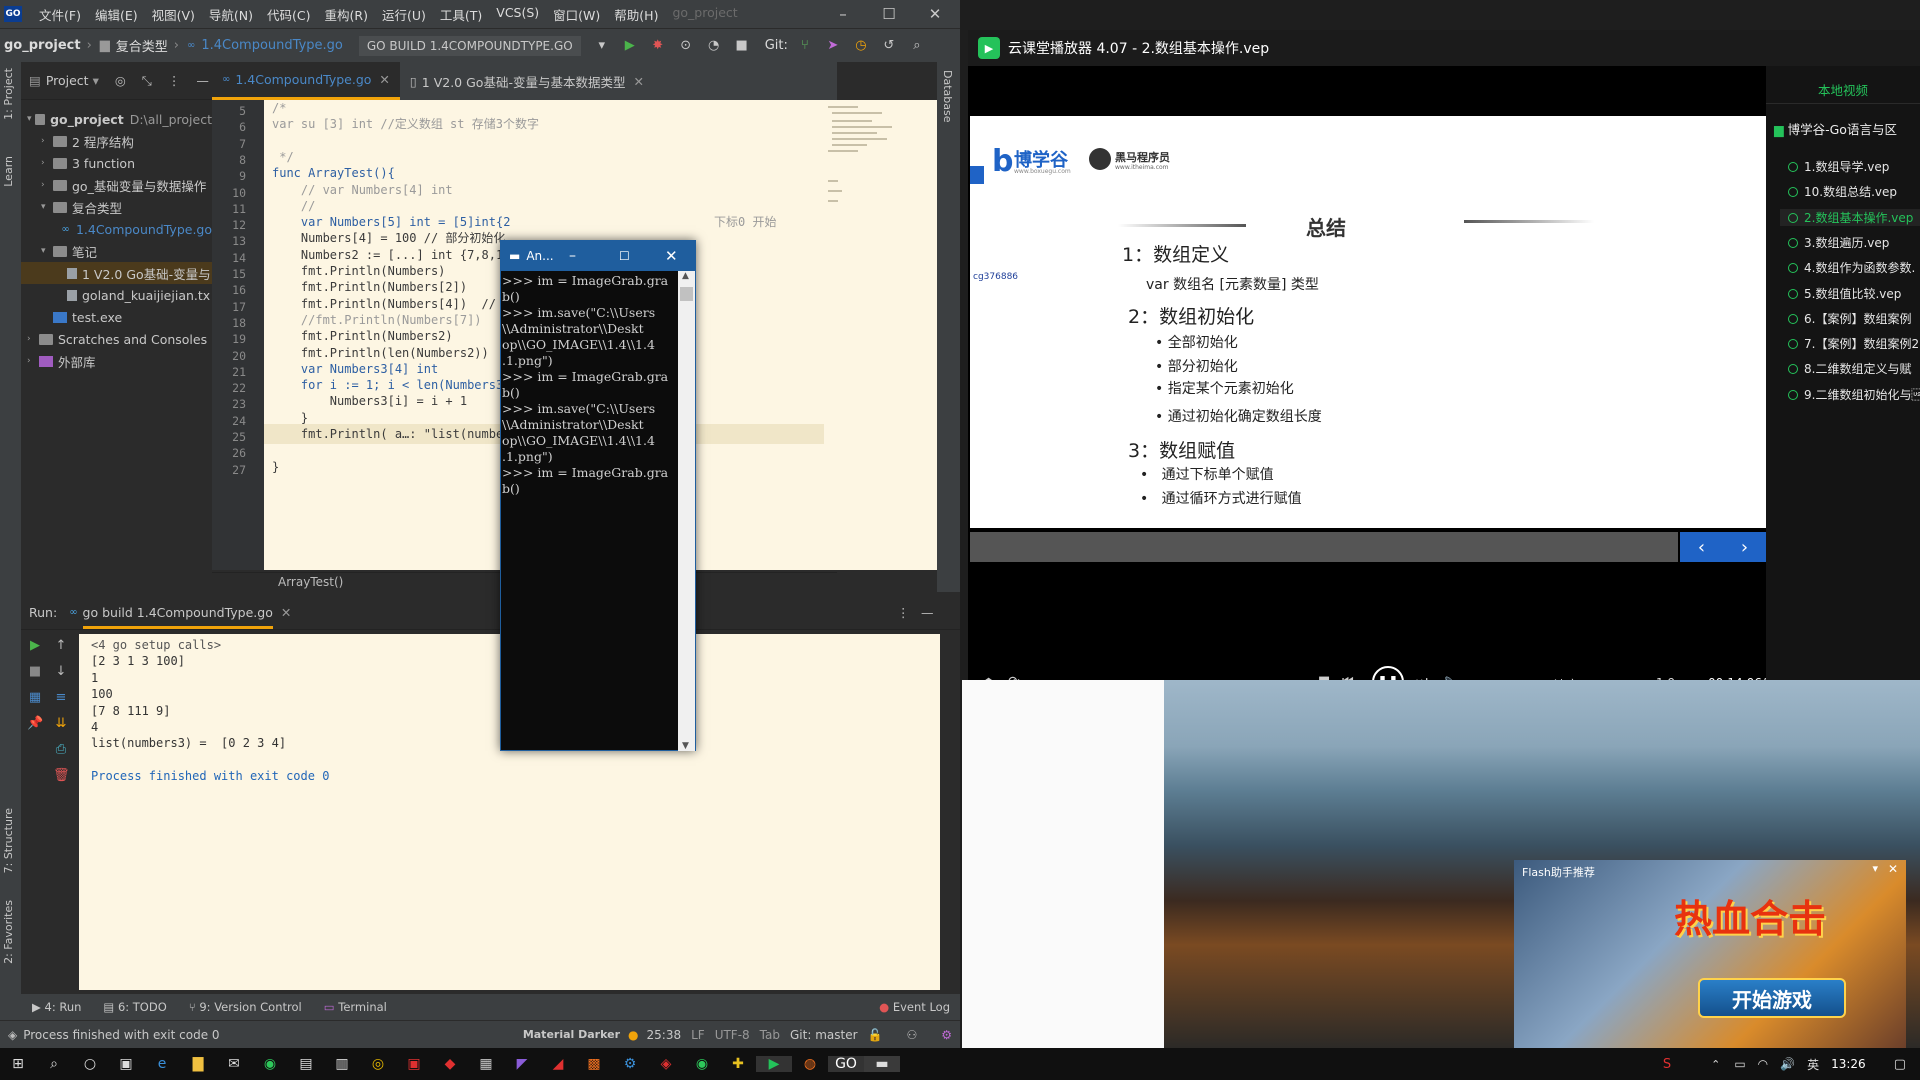 This screenshot has height=1080, width=1920. What do you see at coordinates (1701, 547) in the screenshot?
I see `prev-slide-button: ‹` at bounding box center [1701, 547].